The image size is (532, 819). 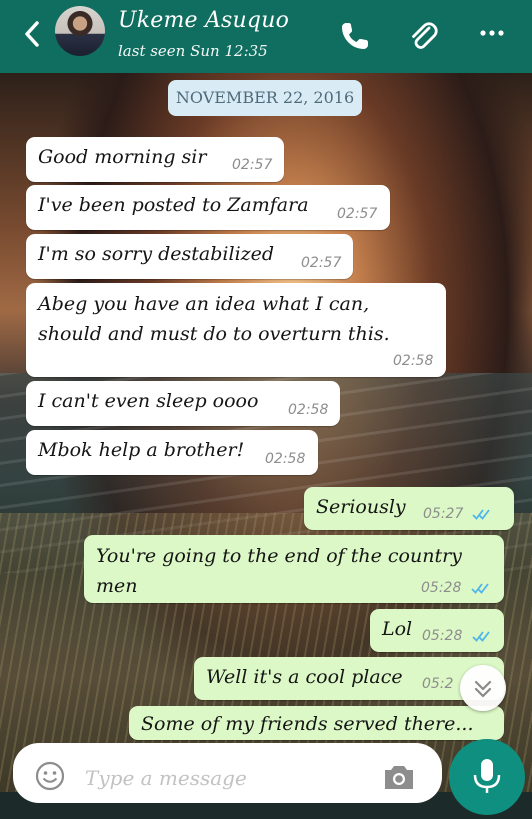 I want to click on paperclip-icon, so click(x=423, y=36).